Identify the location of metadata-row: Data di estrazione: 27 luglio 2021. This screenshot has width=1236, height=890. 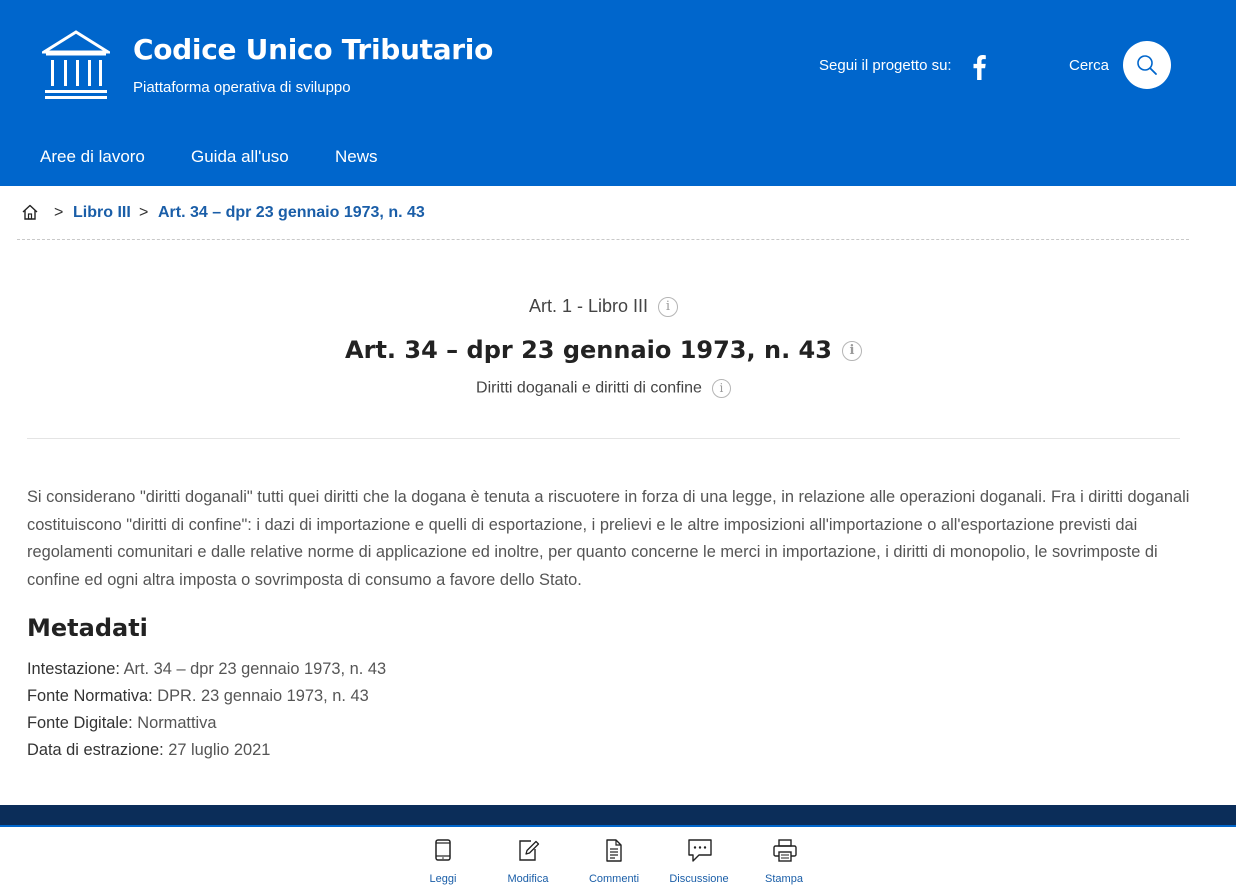
(206, 750).